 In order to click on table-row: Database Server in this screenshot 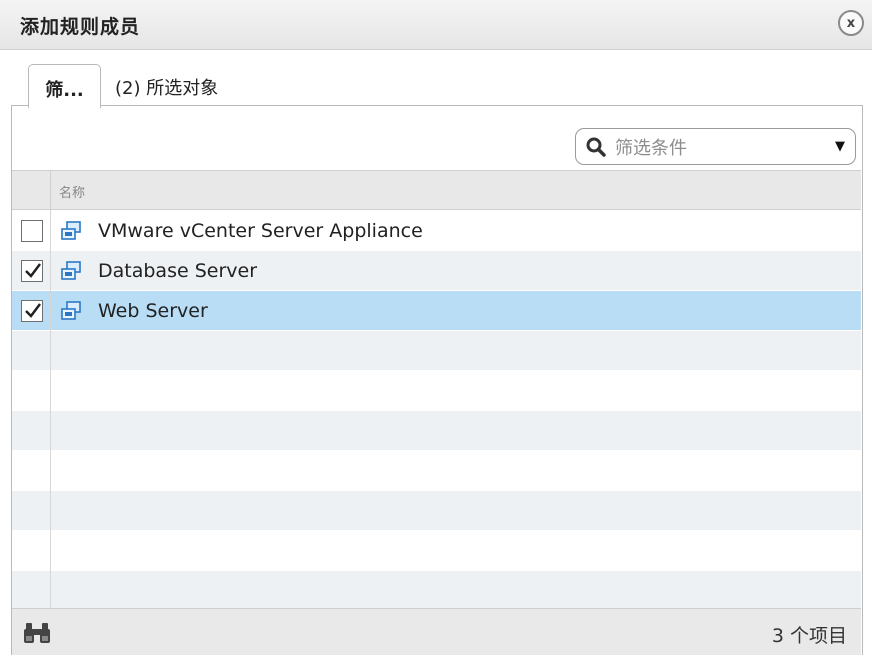, I will do `click(436, 271)`.